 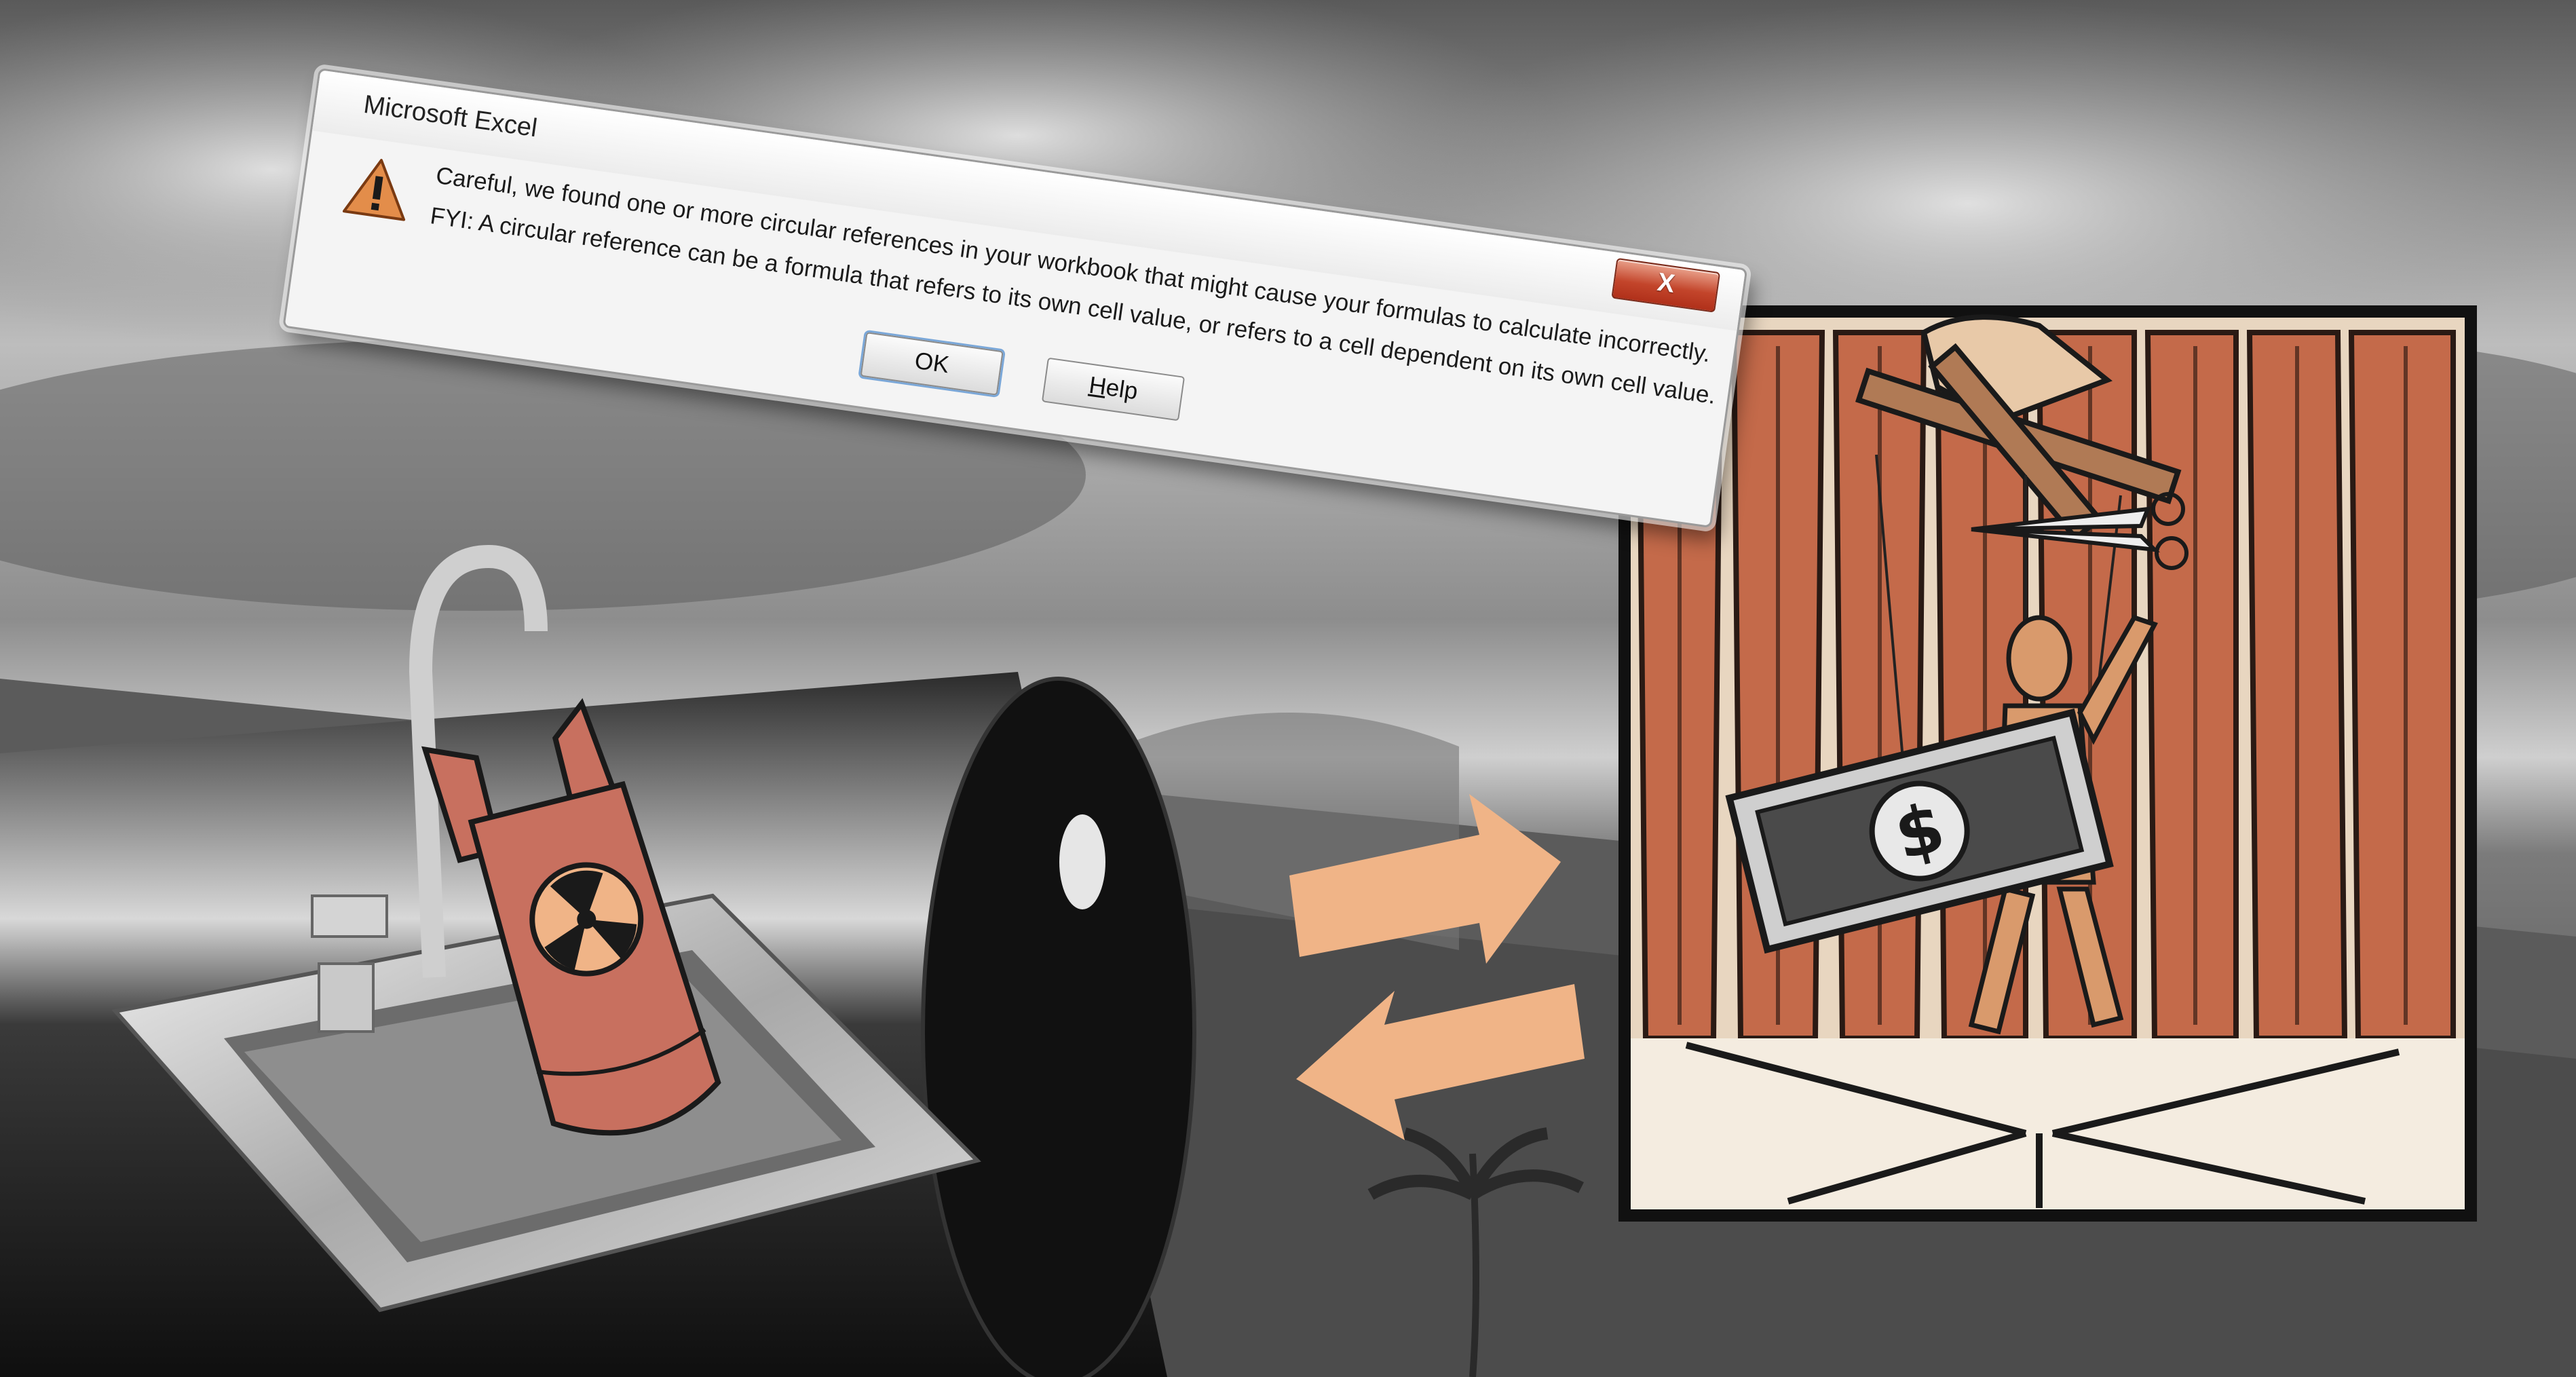 I want to click on swap-arrows-icon, so click(x=1437, y=967).